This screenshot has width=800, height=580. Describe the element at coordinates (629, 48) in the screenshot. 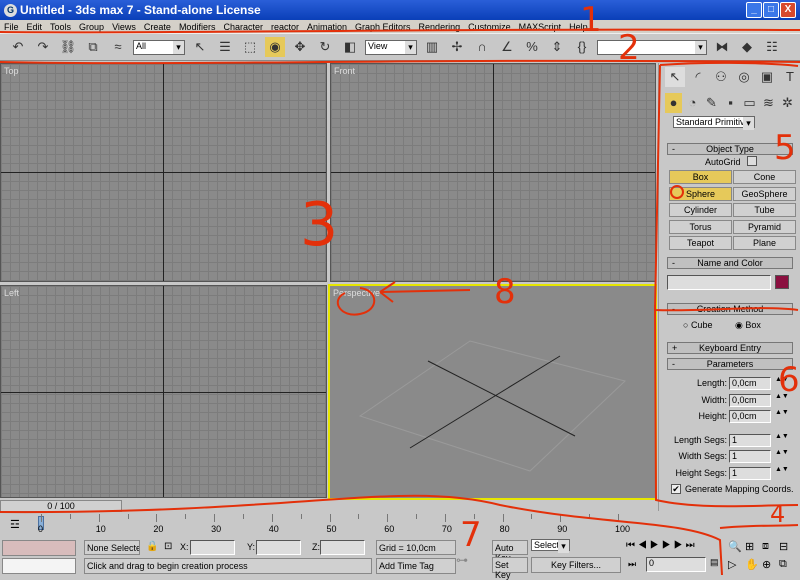

I see `annotation-2: 2` at that location.